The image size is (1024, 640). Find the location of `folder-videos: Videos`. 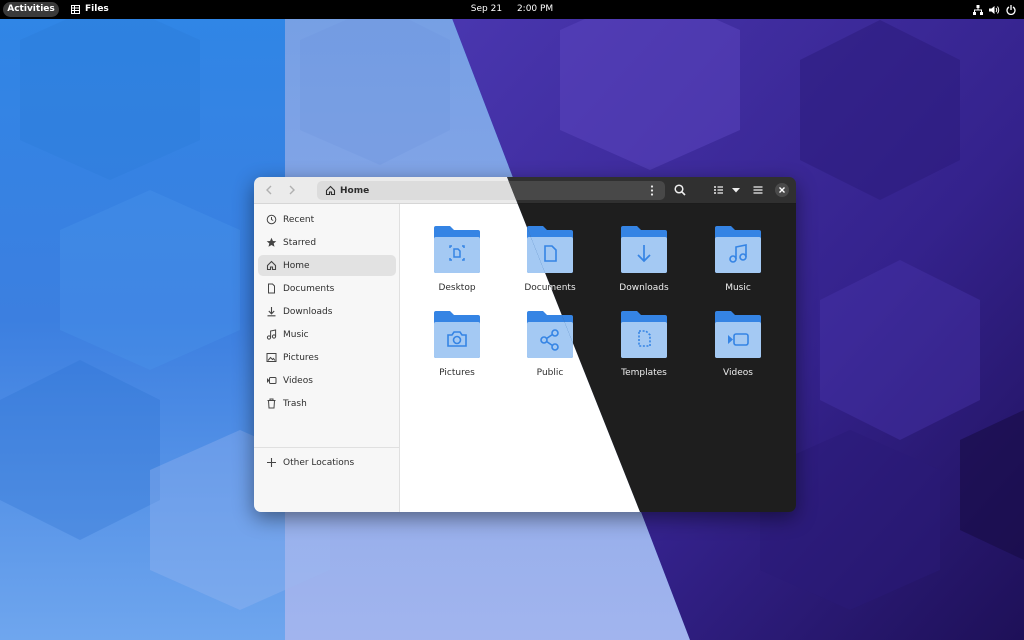

folder-videos: Videos is located at coordinates (738, 350).